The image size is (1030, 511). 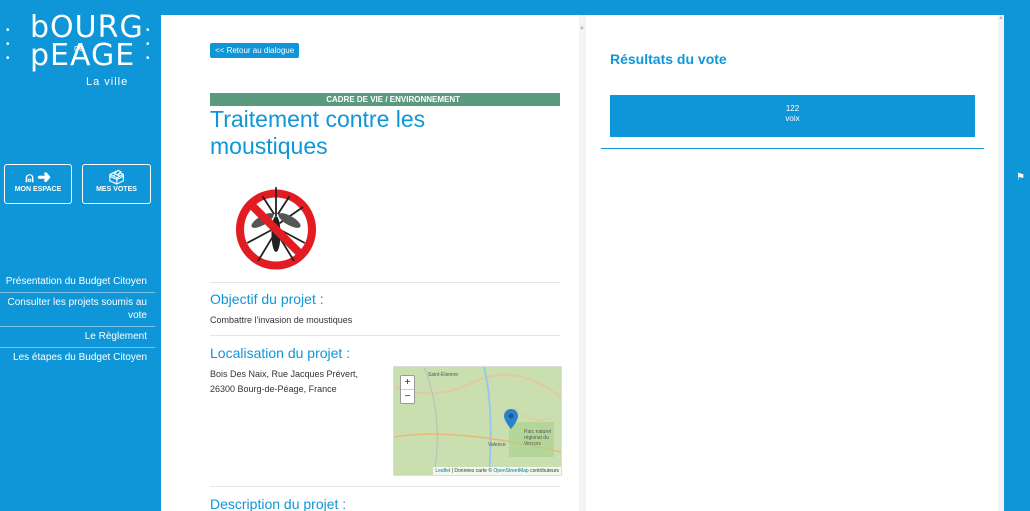 I want to click on attribution-text: | Données carte ©, so click(x=472, y=471).